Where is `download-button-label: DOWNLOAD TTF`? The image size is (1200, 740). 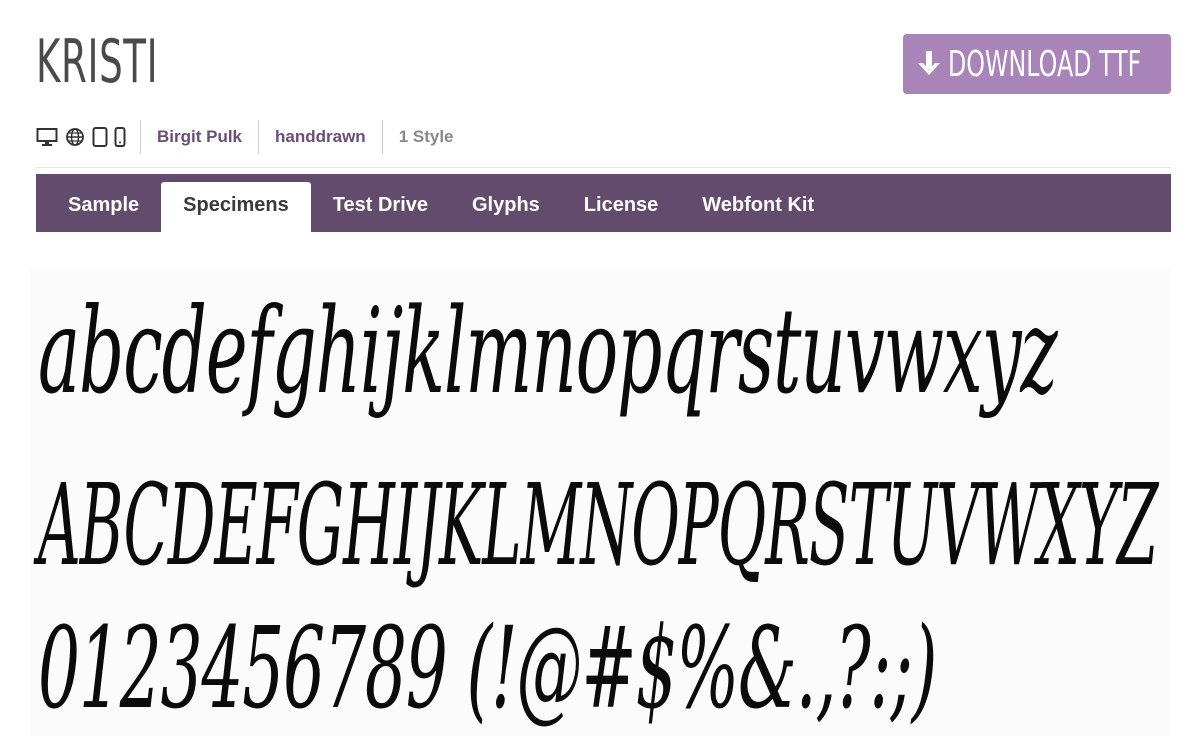
download-button-label: DOWNLOAD TTF is located at coordinates (1045, 64).